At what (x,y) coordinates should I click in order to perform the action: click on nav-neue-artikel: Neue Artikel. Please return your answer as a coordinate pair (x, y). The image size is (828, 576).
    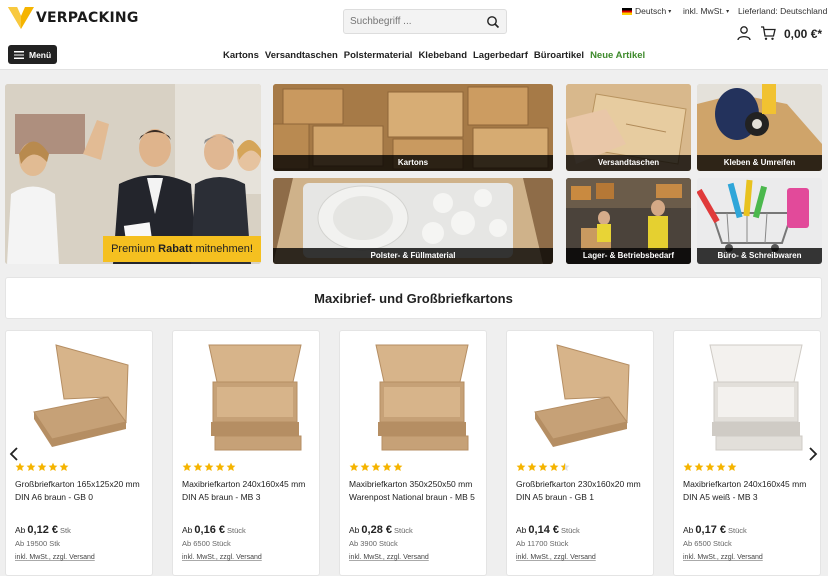
    Looking at the image, I should click on (617, 55).